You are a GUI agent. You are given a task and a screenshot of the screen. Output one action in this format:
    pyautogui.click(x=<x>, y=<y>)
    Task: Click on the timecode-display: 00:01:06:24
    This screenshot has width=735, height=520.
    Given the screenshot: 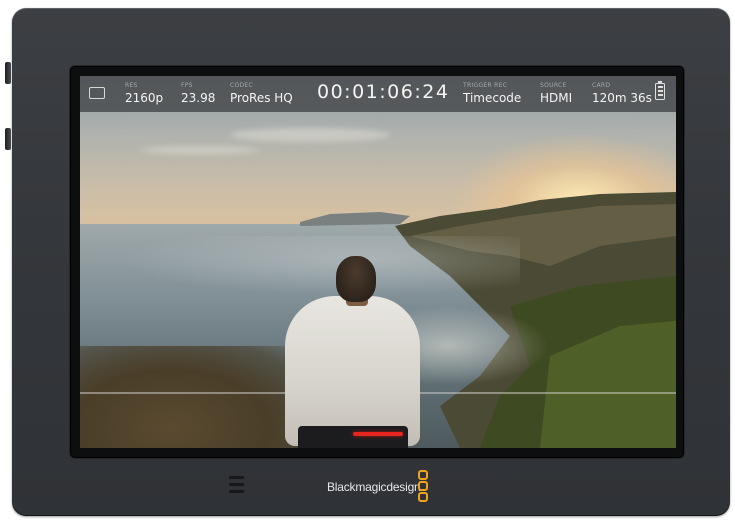 What is the action you would take?
    pyautogui.click(x=383, y=92)
    